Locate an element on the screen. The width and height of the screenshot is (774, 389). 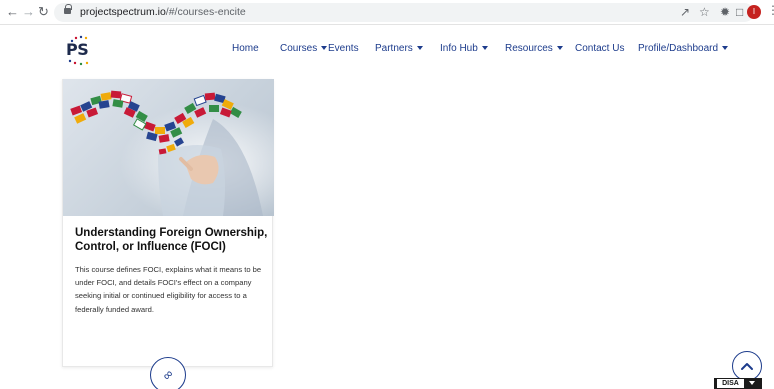
scroll-to-top-button is located at coordinates (747, 366).